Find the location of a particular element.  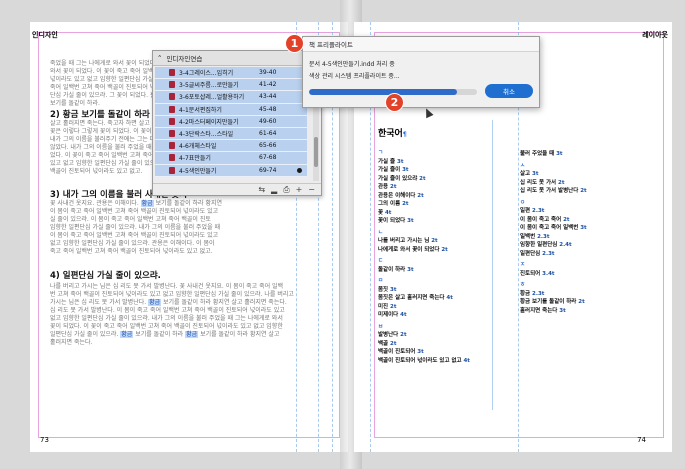

dialog-title: 책 프리플라이트 is located at coordinates (421, 44).